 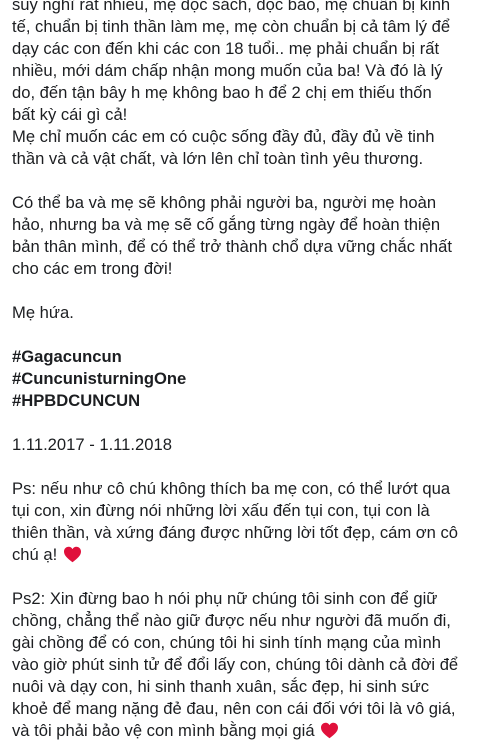 I want to click on hashtag-link: #CuncunisturningOne, so click(x=243, y=379).